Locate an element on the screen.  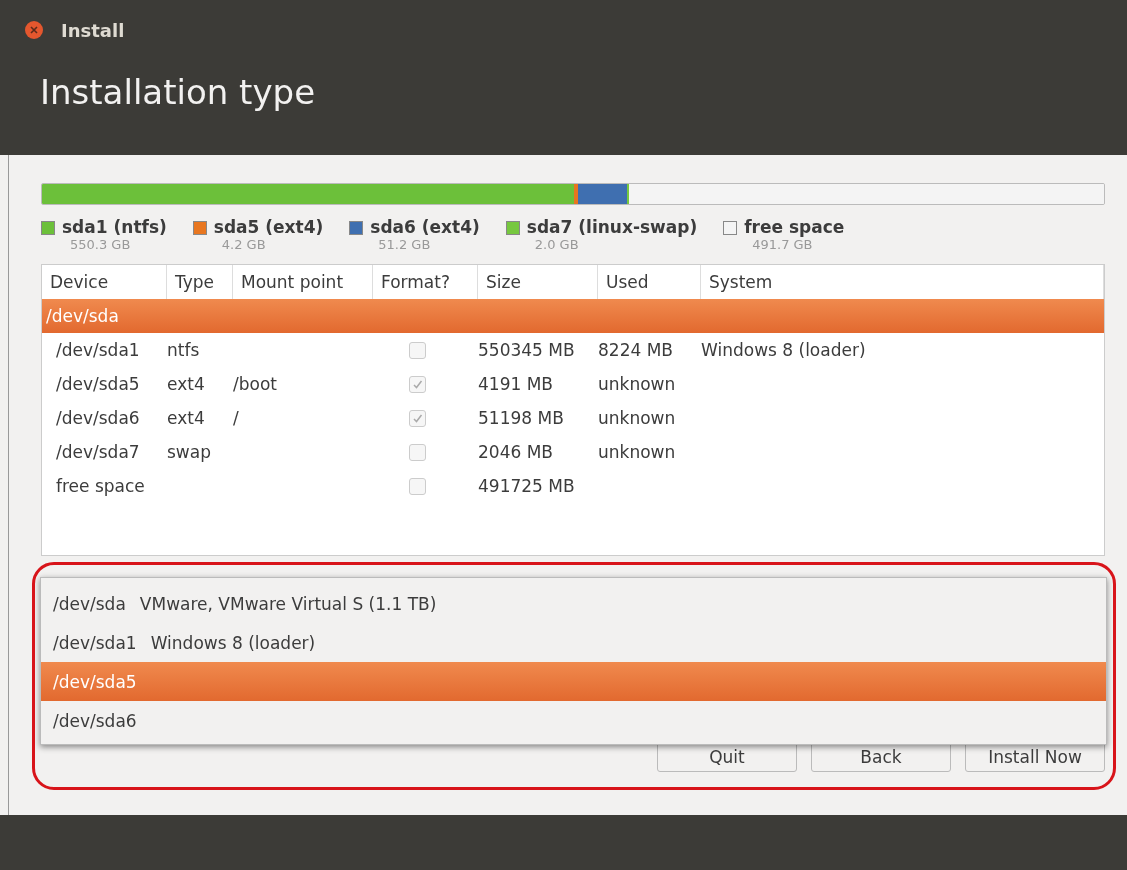
page-title: Installation type is located at coordinates (178, 92).